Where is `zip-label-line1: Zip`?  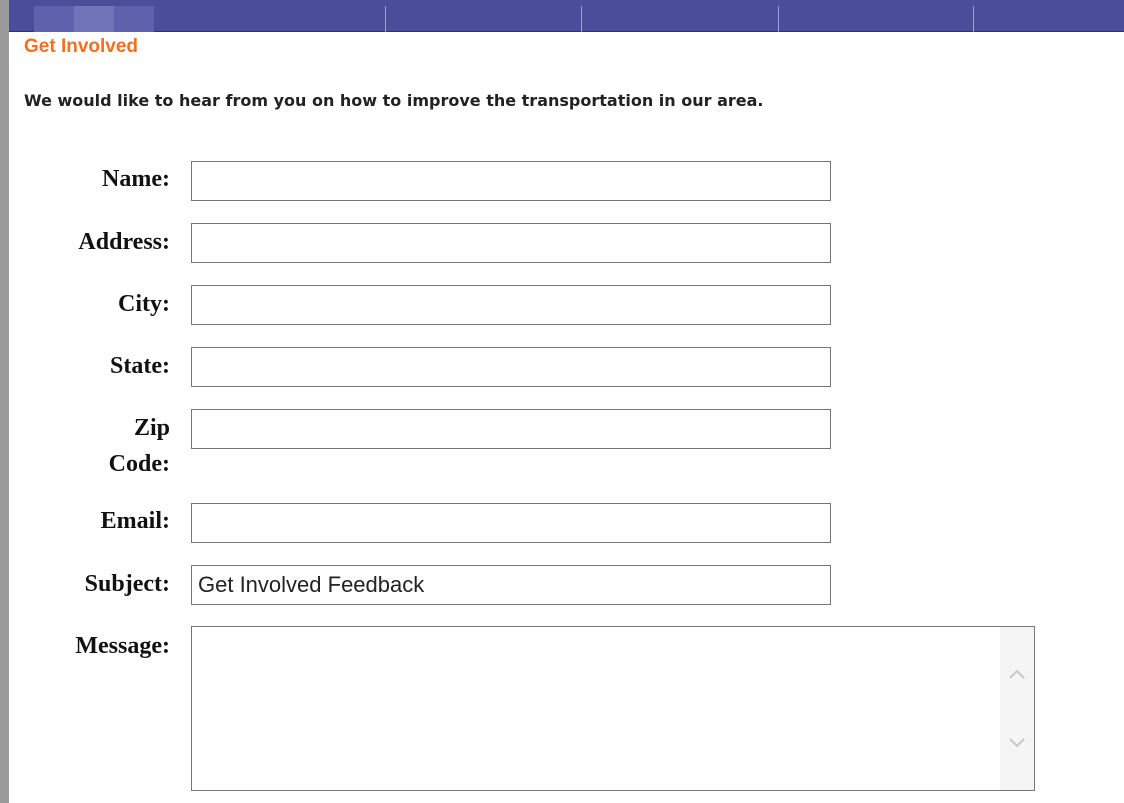
zip-label-line1: Zip is located at coordinates (151, 428).